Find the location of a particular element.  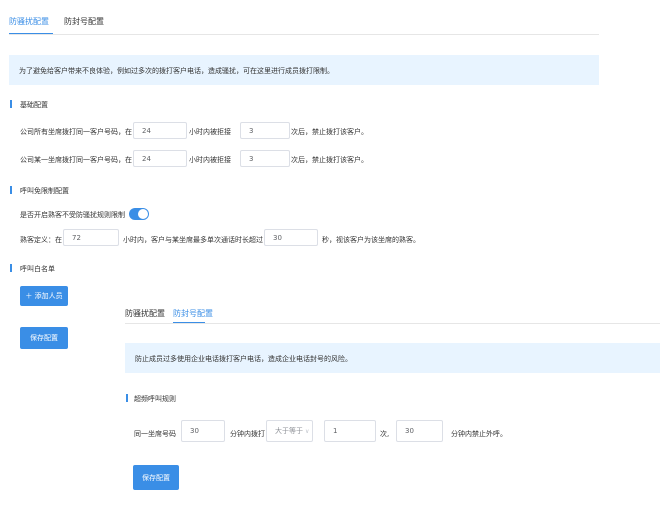

exempt-row-suffix: 秒，视该客户为该坐席的熟客。 is located at coordinates (371, 240).